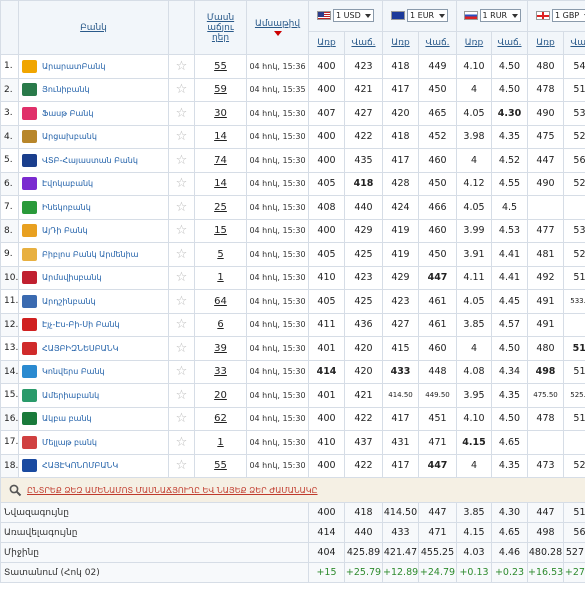 Image resolution: width=585 pixels, height=590 pixels. Describe the element at coordinates (67, 183) in the screenshot. I see `bank-name-link: Էվոկաբանկ` at that location.